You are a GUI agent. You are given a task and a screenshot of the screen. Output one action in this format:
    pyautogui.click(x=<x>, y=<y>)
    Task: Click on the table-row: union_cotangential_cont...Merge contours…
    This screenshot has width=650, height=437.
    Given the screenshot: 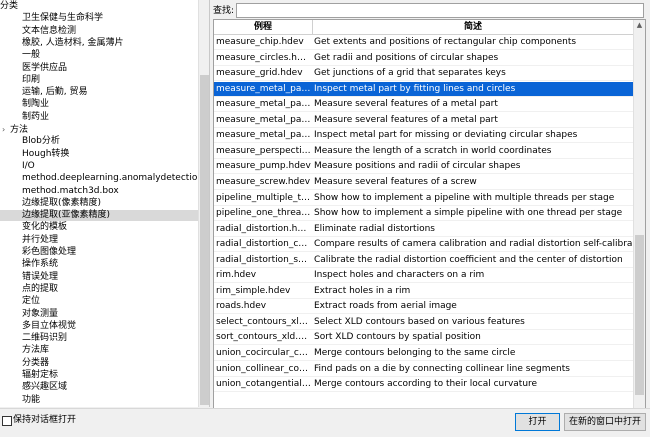 What is the action you would take?
    pyautogui.click(x=423, y=385)
    